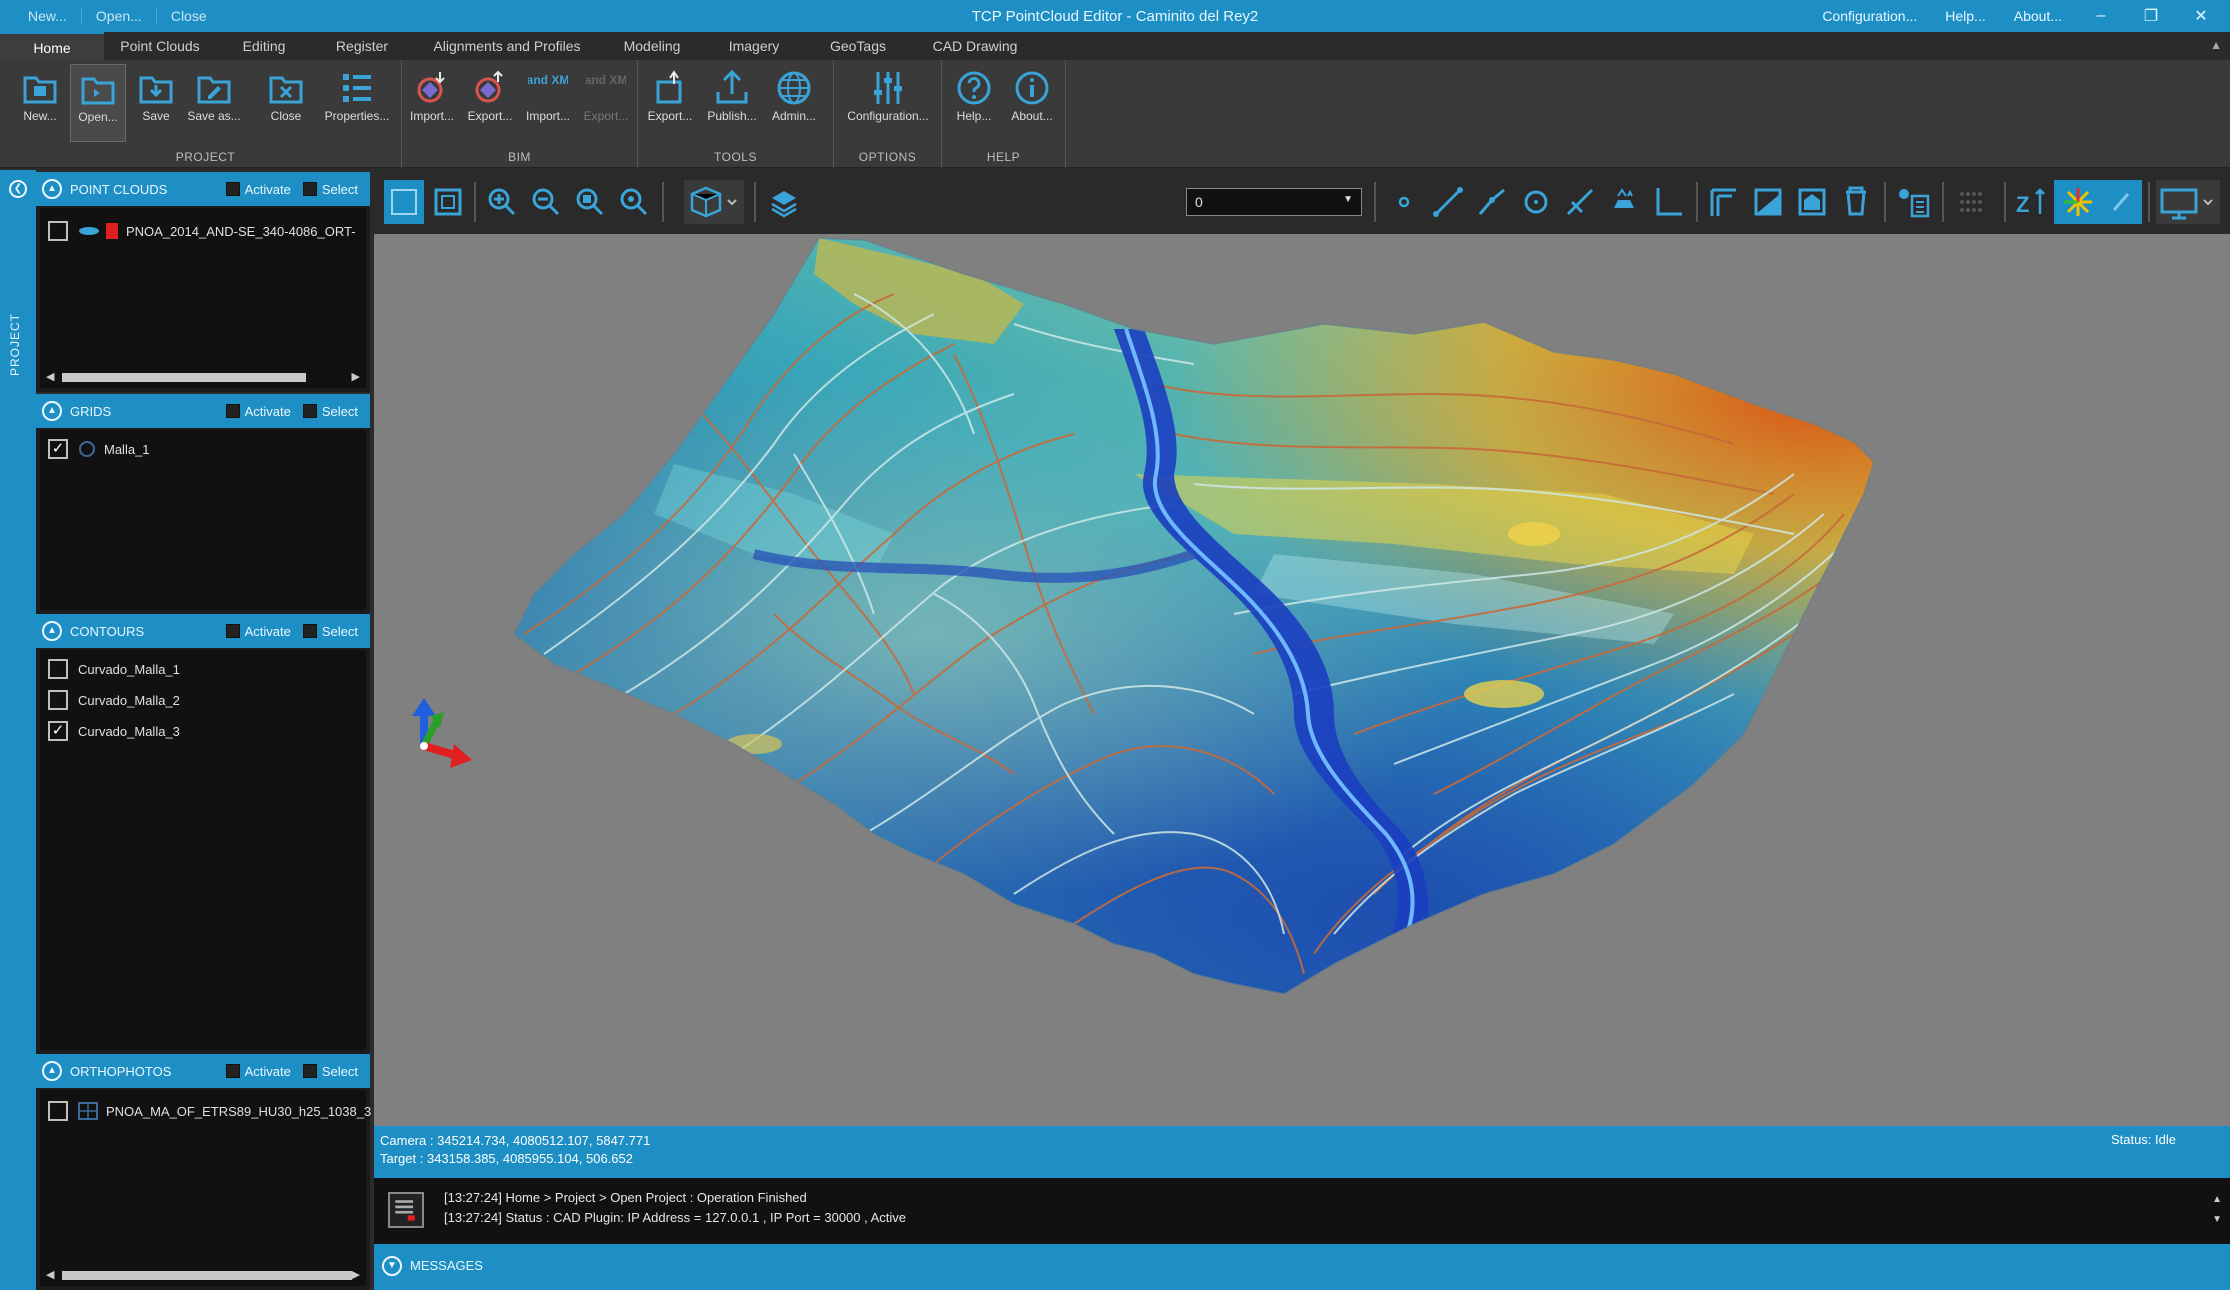 This screenshot has width=2230, height=1290. What do you see at coordinates (189, 16) in the screenshot?
I see `quick-close-button: Close` at bounding box center [189, 16].